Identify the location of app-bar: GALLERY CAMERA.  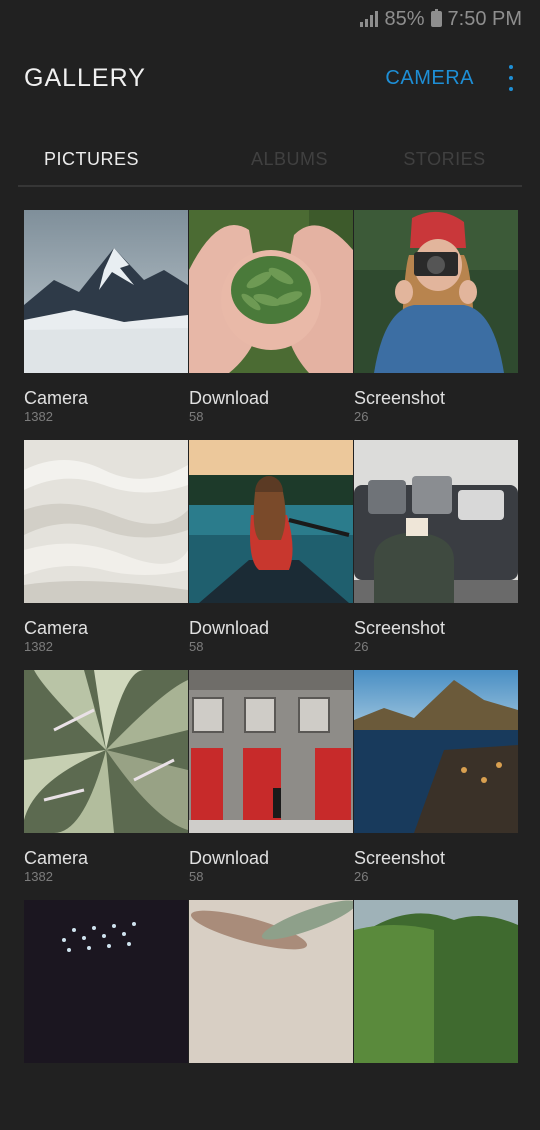
(270, 78).